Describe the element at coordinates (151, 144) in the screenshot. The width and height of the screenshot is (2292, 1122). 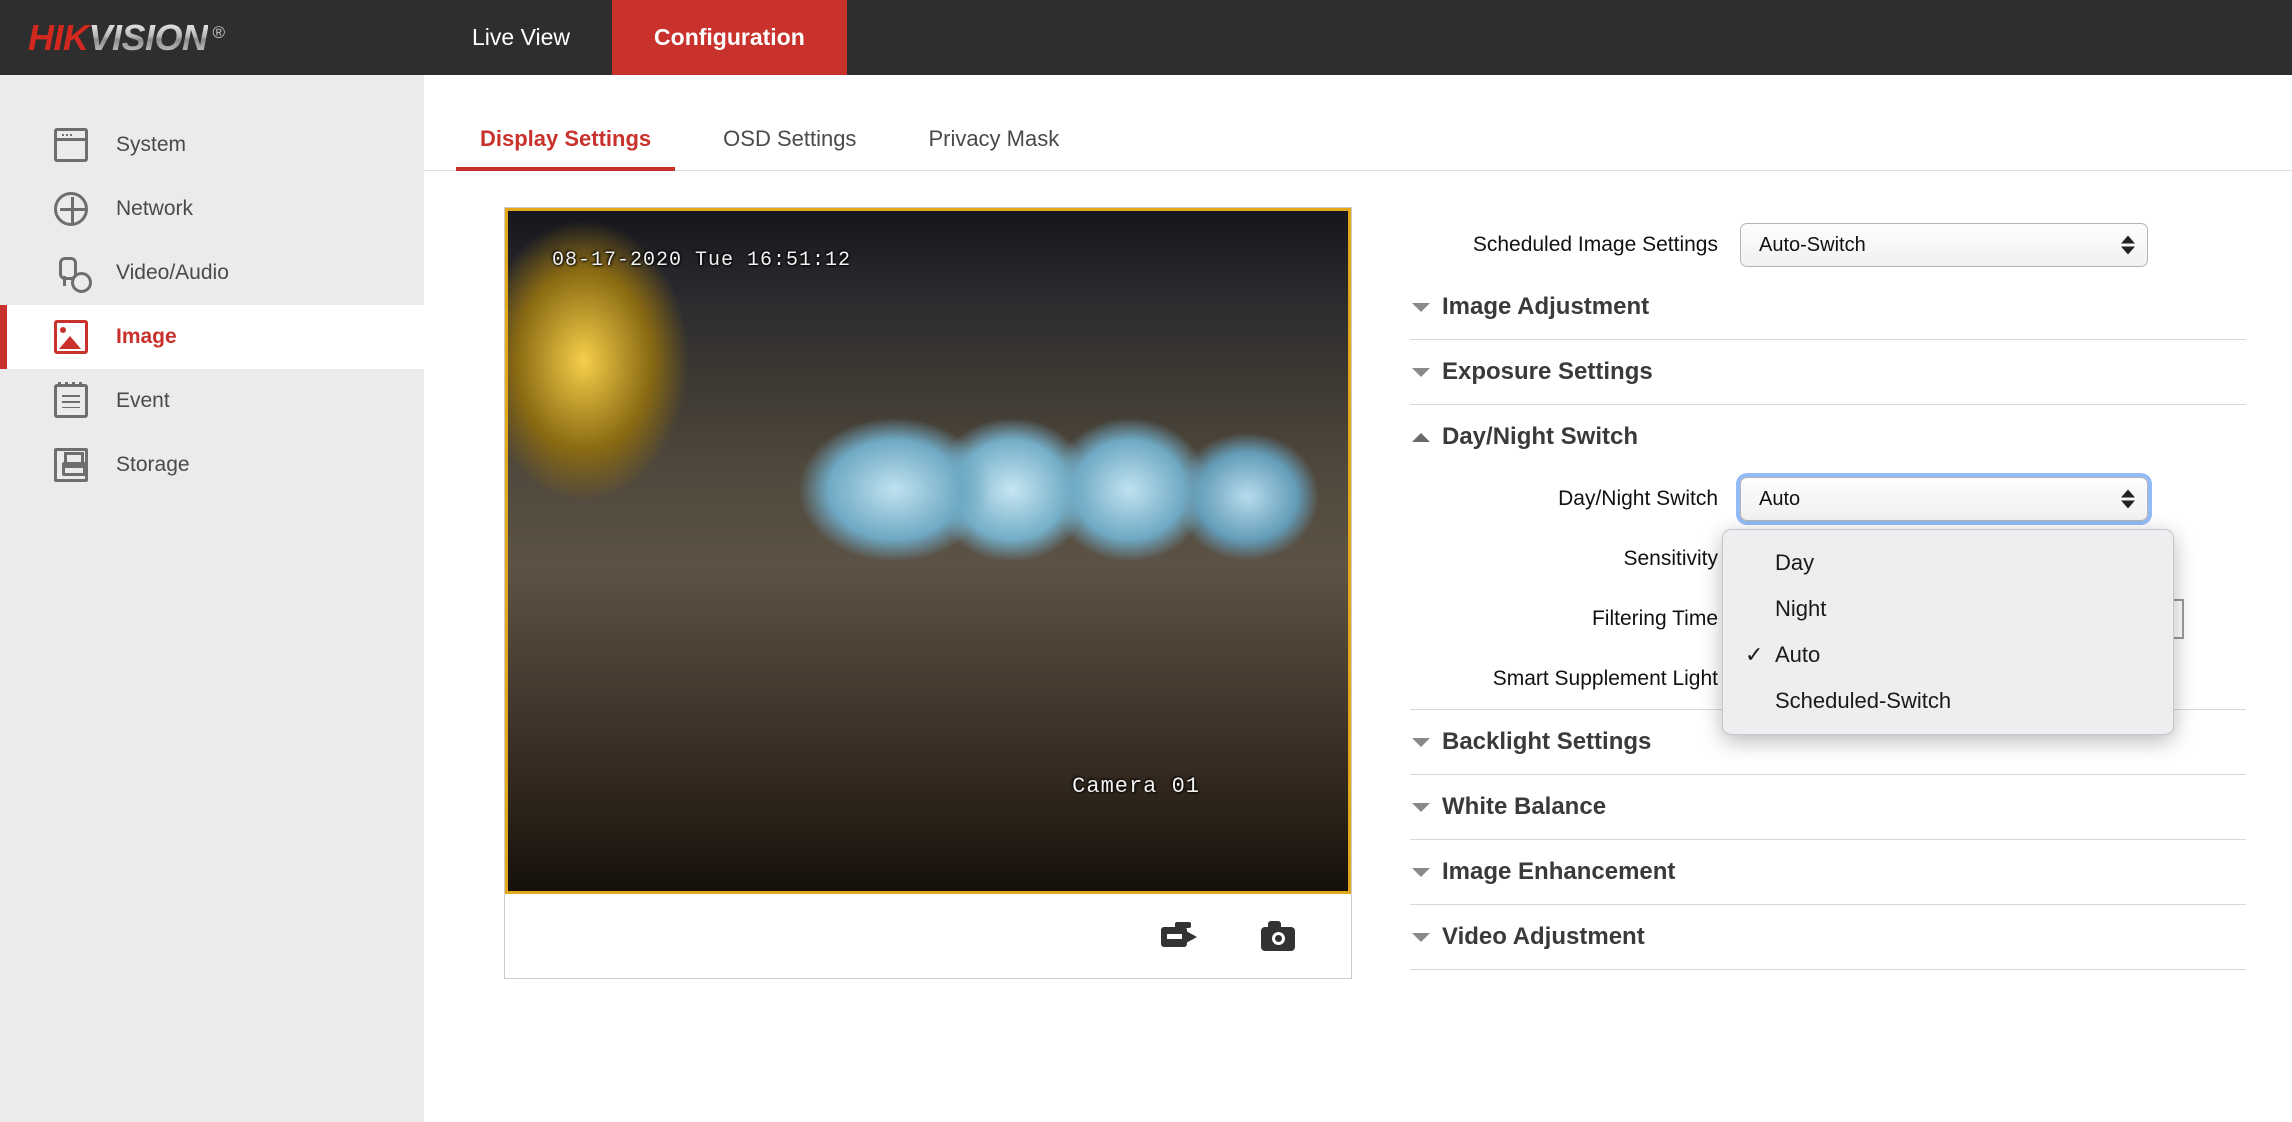
I see `sidebar-item-label: System` at that location.